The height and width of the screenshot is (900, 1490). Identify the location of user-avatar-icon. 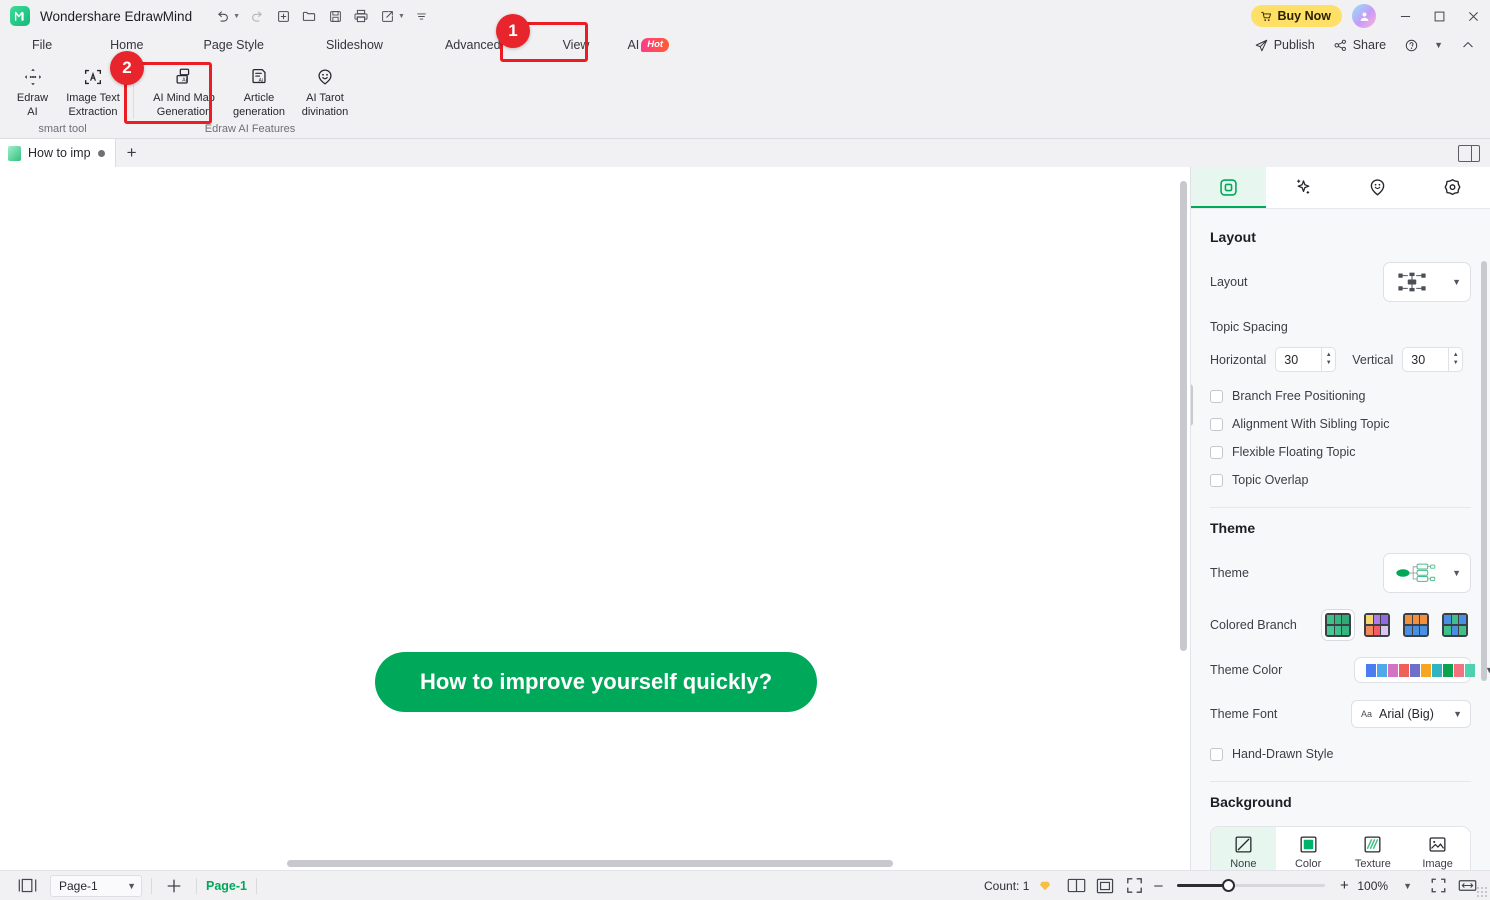
(1364, 16).